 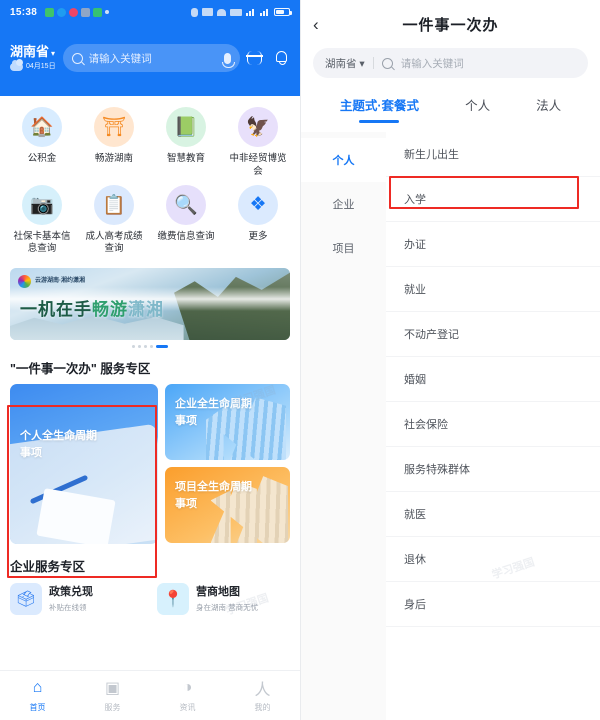 I want to click on bell-icon, so click(x=281, y=58).